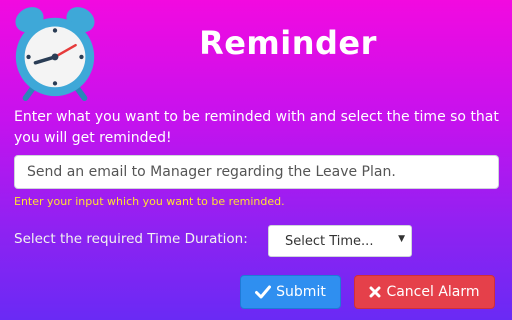  Describe the element at coordinates (375, 292) in the screenshot. I see `times-icon` at that location.